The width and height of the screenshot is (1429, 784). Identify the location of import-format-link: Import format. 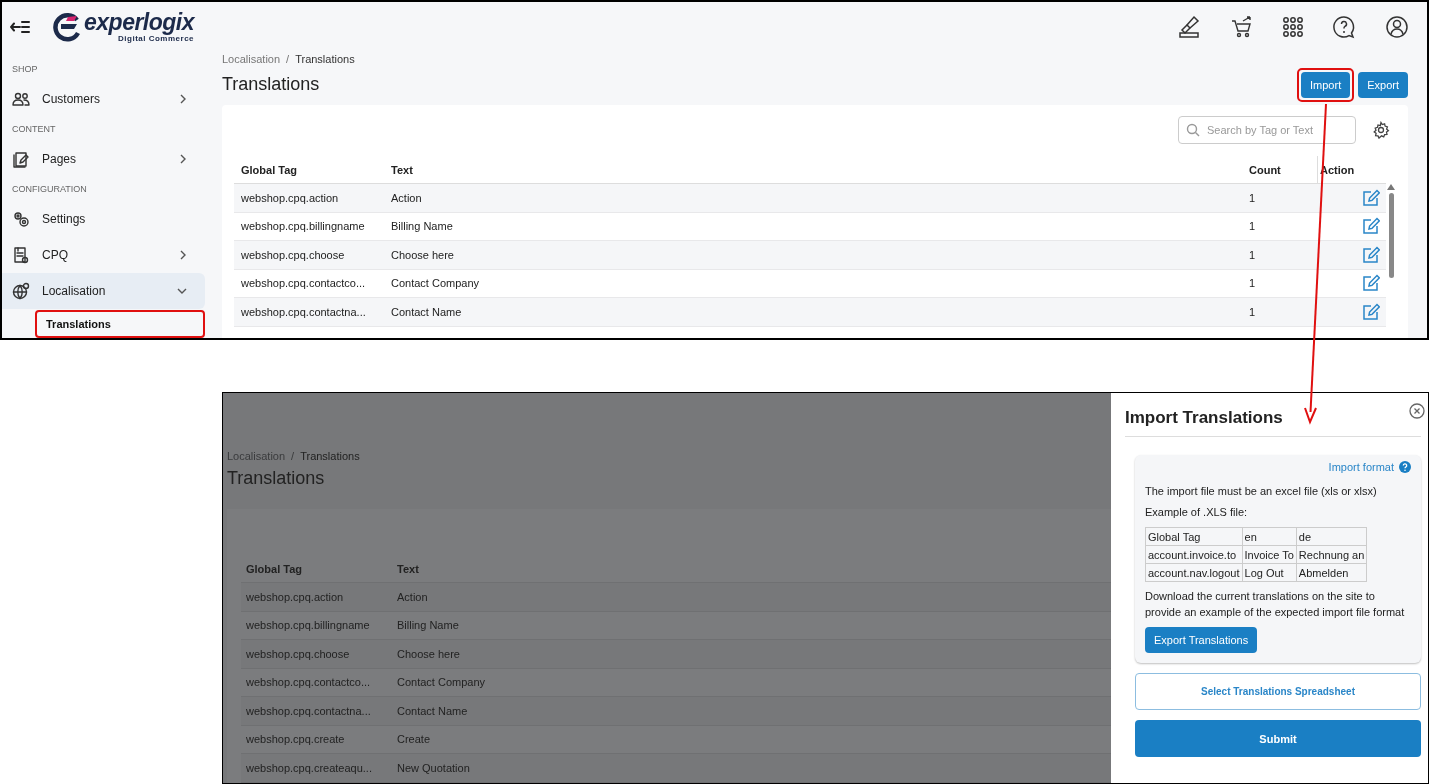
(1361, 467).